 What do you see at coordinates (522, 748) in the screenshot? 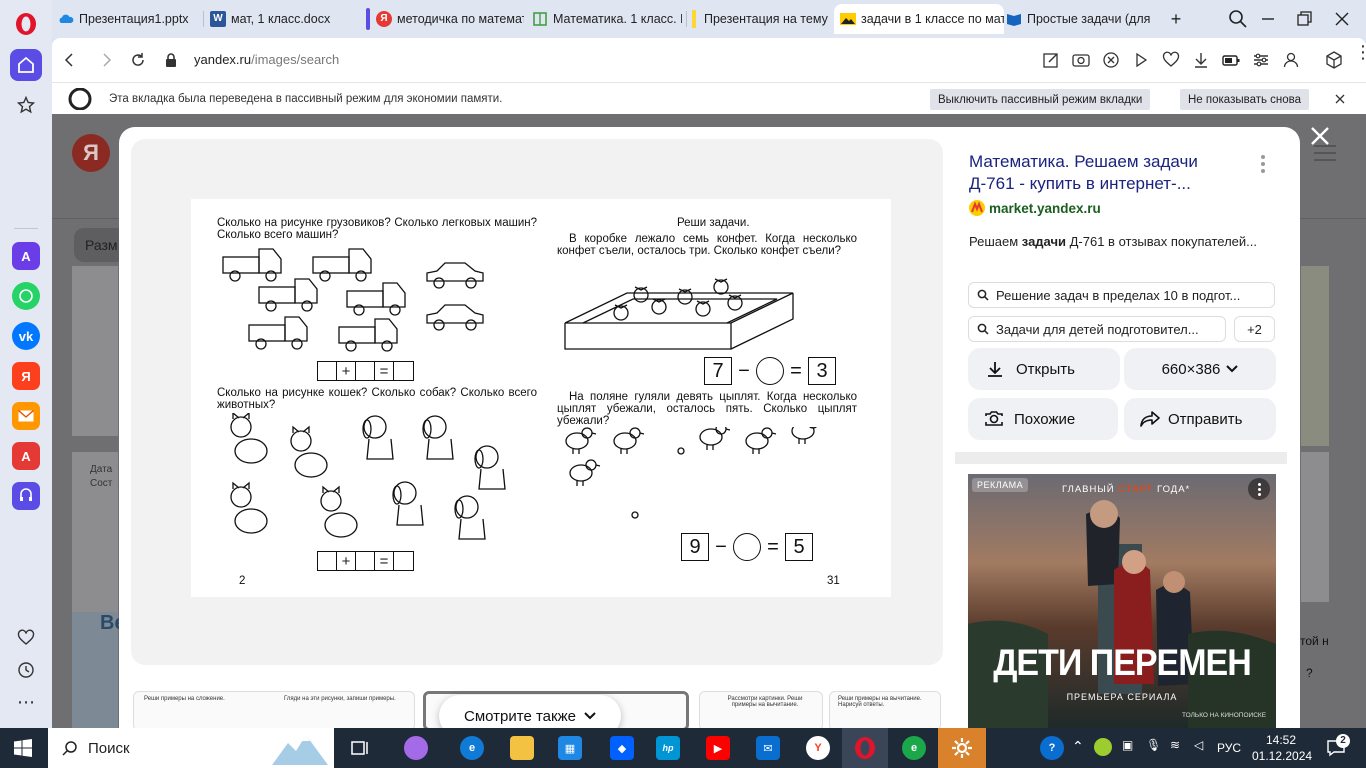
I see `taskbar-explorer-icon` at bounding box center [522, 748].